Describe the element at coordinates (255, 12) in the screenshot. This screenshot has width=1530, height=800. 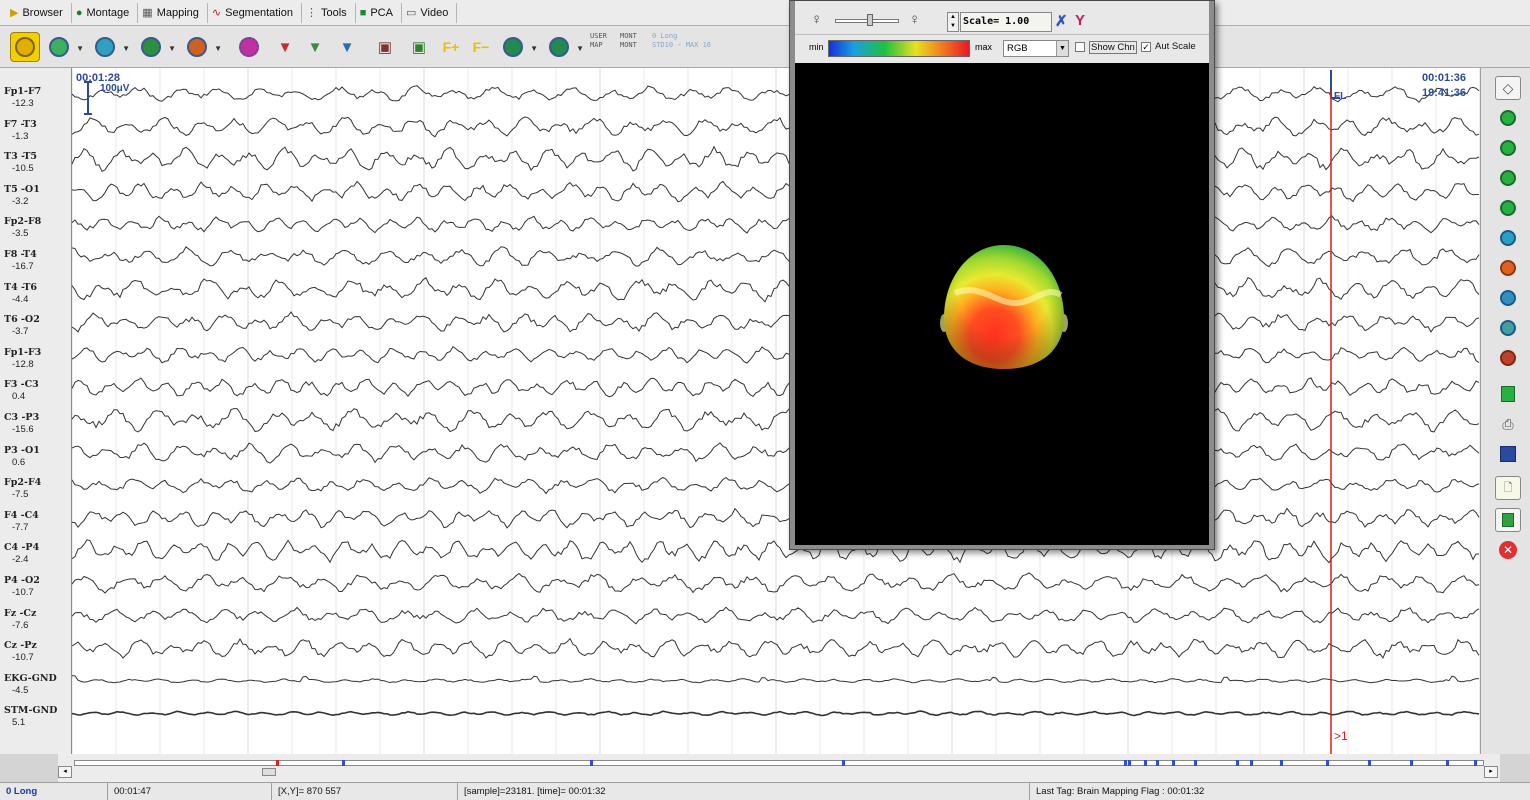
I see `menu-segmentation: ∿ Segmentation` at that location.